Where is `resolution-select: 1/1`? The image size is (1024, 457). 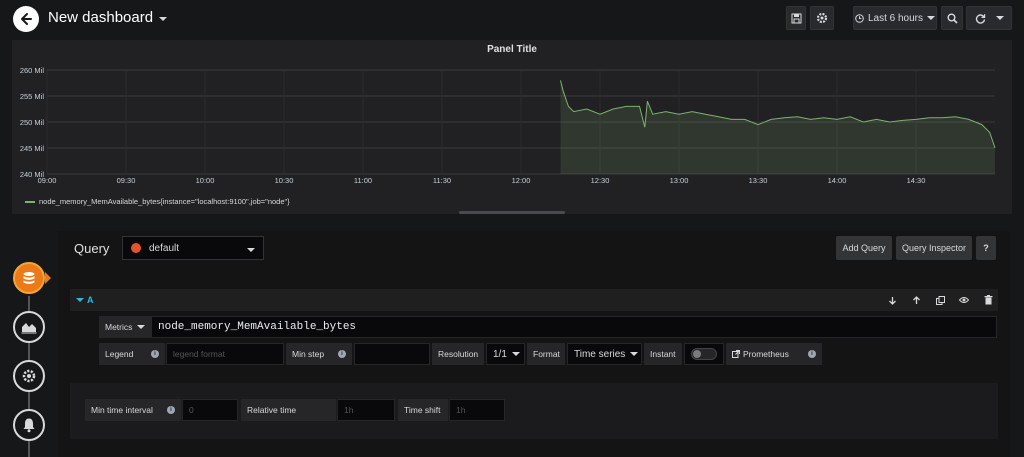 resolution-select: 1/1 is located at coordinates (505, 354).